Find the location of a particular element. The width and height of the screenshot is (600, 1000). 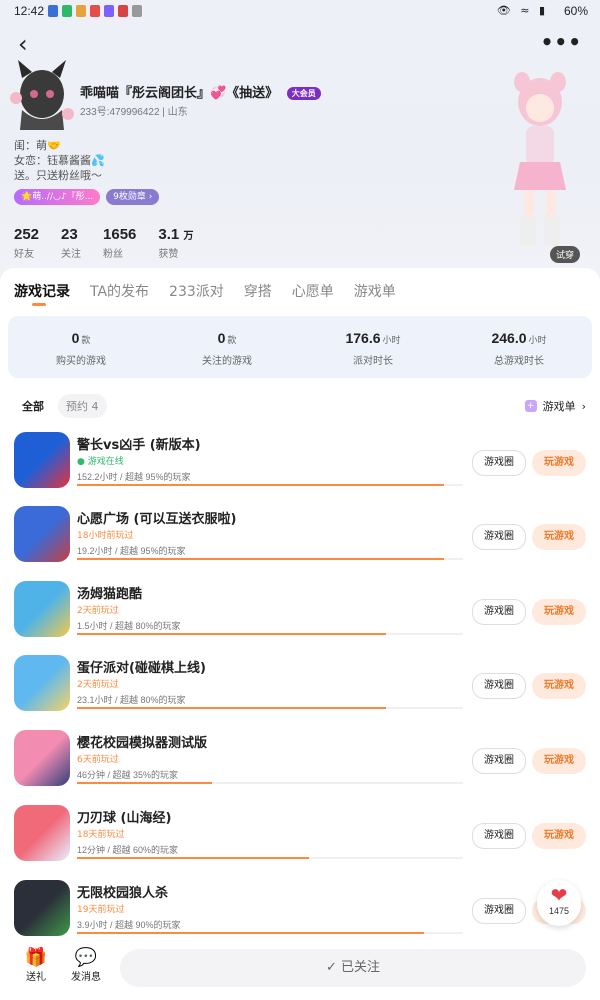

stat-number-value: 3.1 is located at coordinates (169, 234).